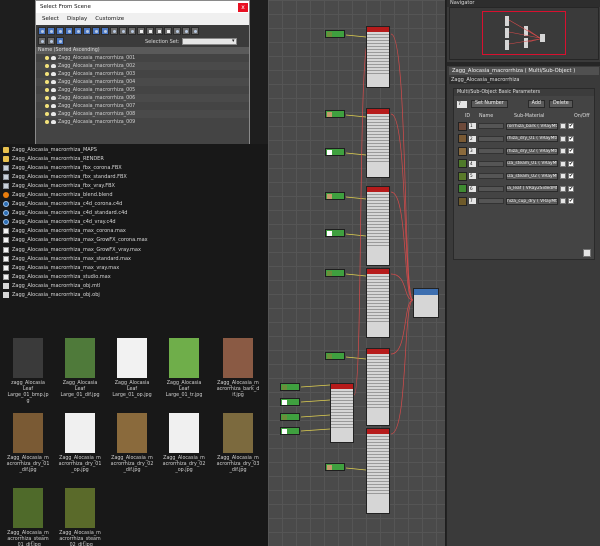  What do you see at coordinates (484, 80) in the screenshot?
I see `material-name-field: Zagg_Alocasia_macrorrhiza` at bounding box center [484, 80].